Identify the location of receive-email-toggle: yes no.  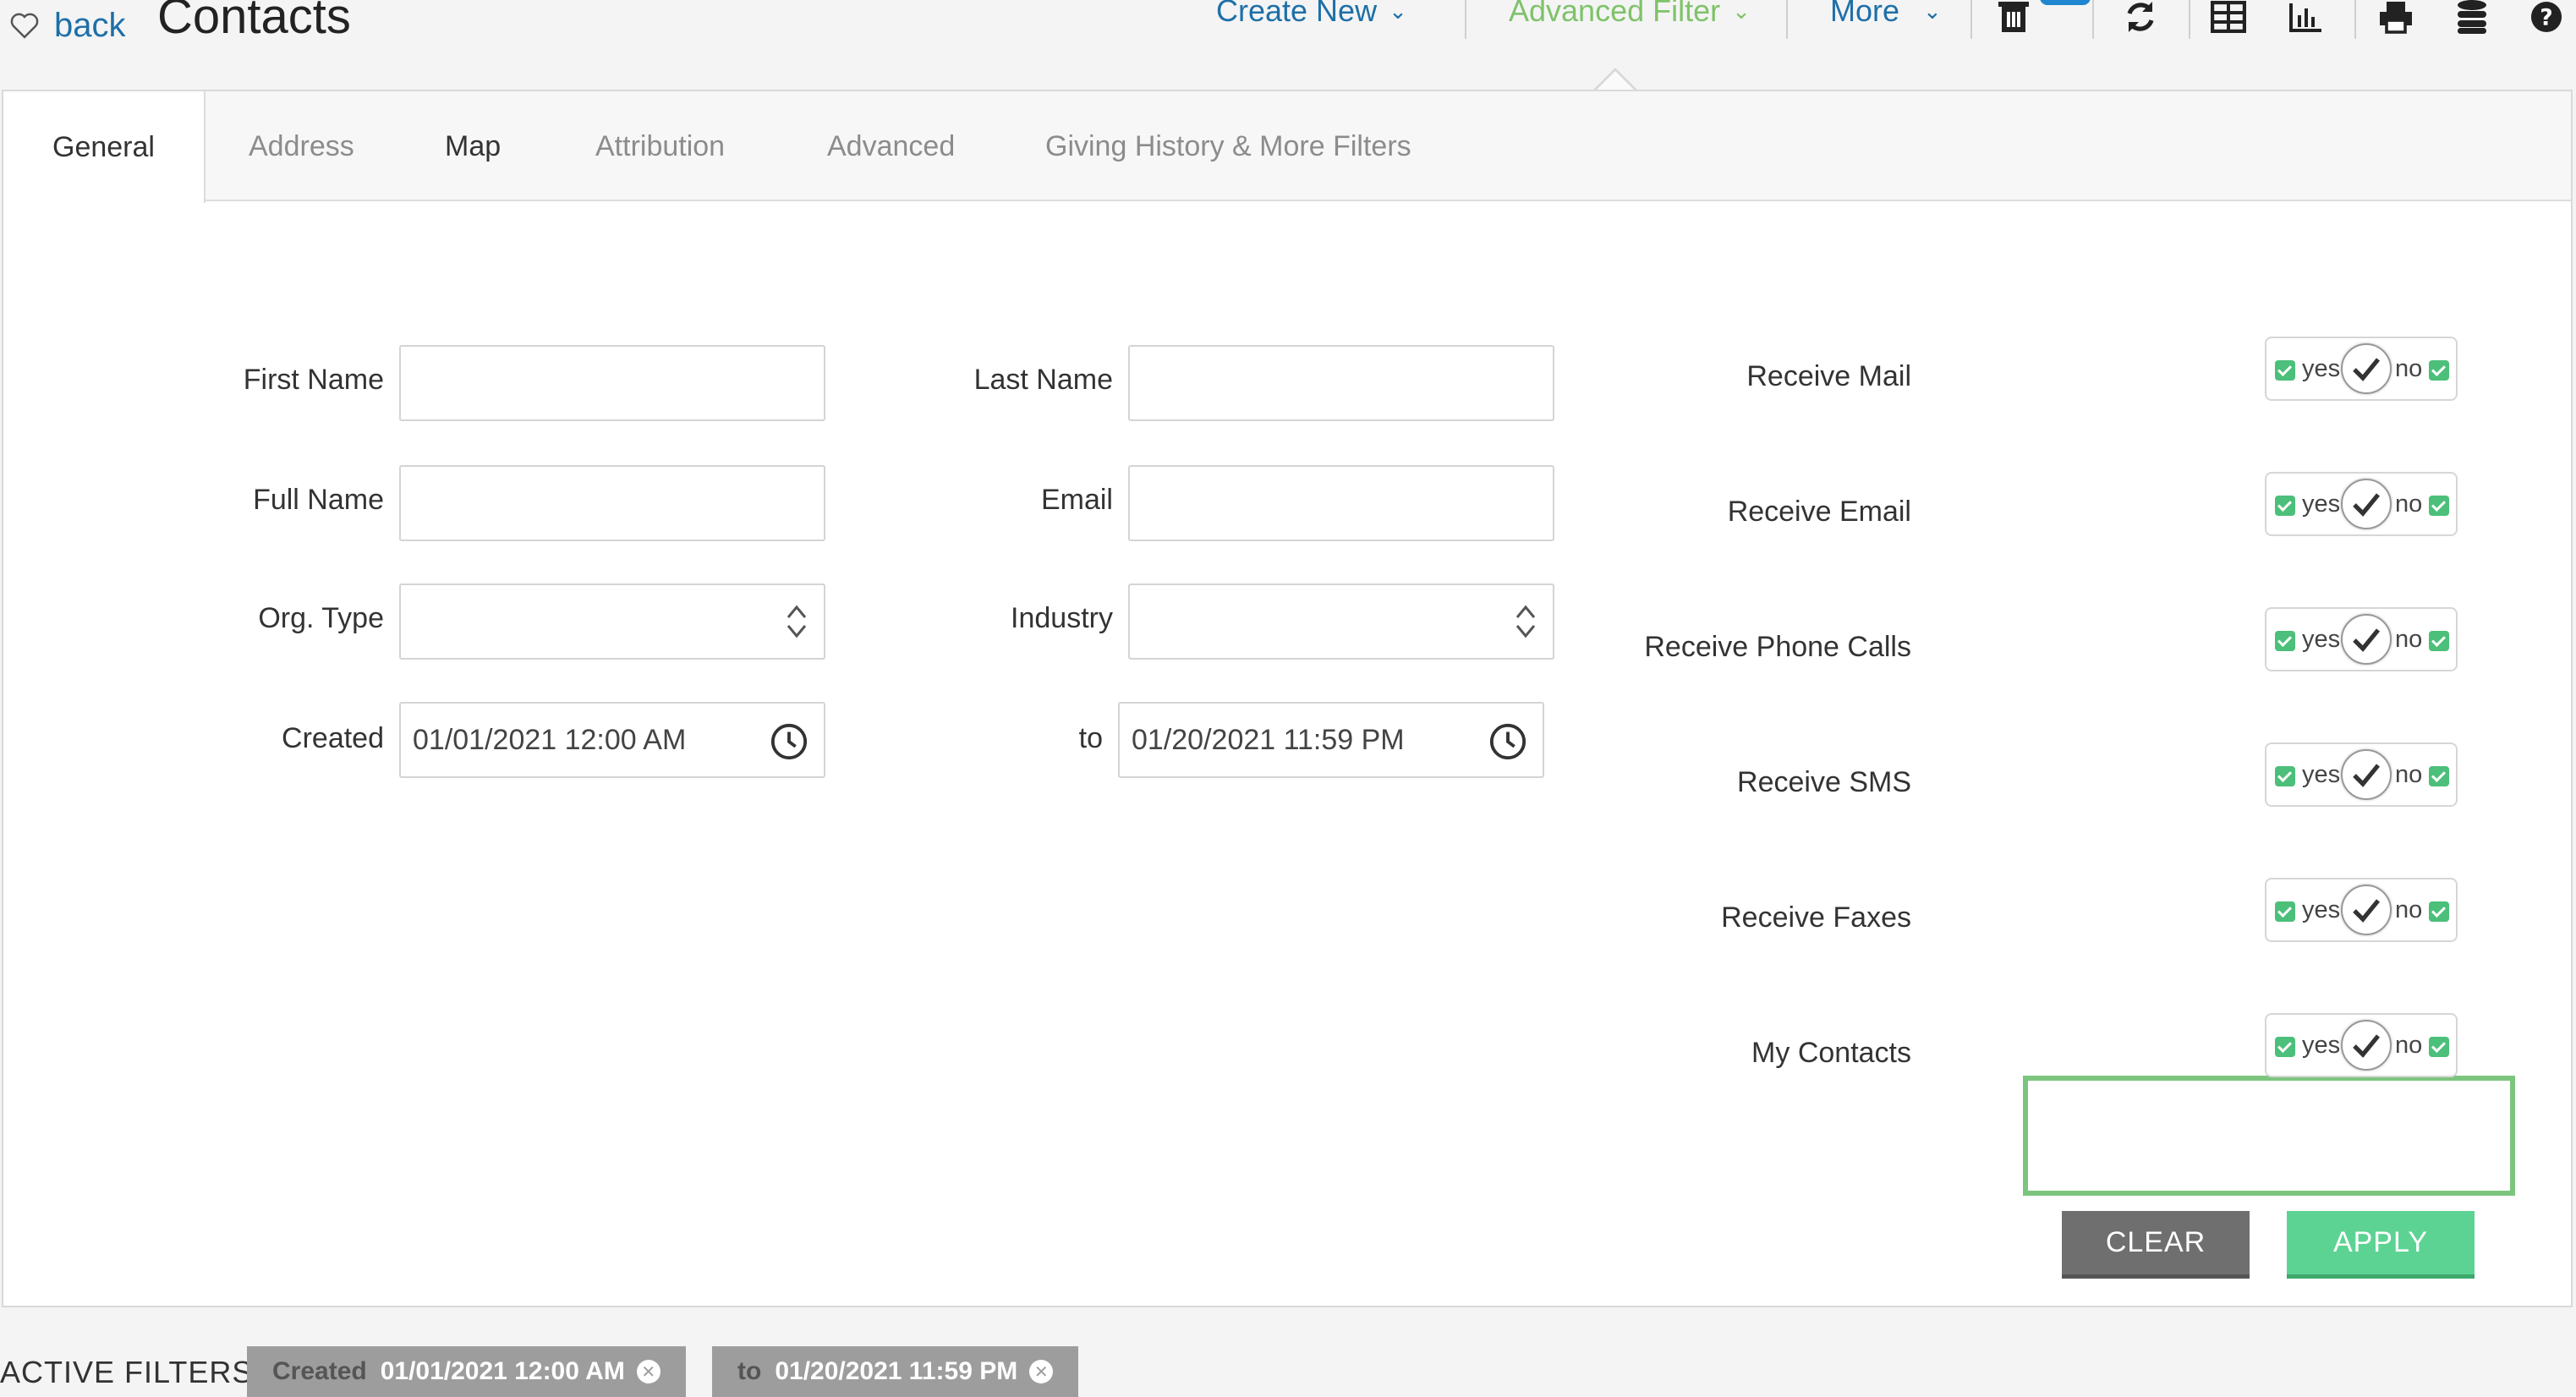
(2361, 504).